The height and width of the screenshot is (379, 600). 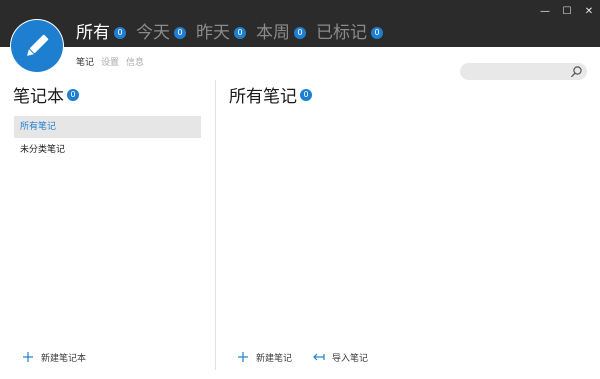 I want to click on search-icon, so click(x=576, y=71).